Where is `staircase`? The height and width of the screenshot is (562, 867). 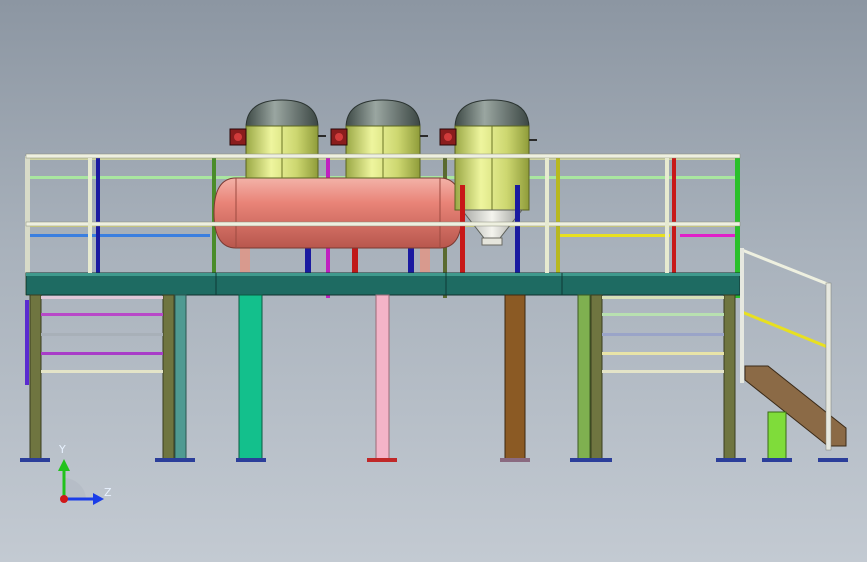 staircase is located at coordinates (794, 355).